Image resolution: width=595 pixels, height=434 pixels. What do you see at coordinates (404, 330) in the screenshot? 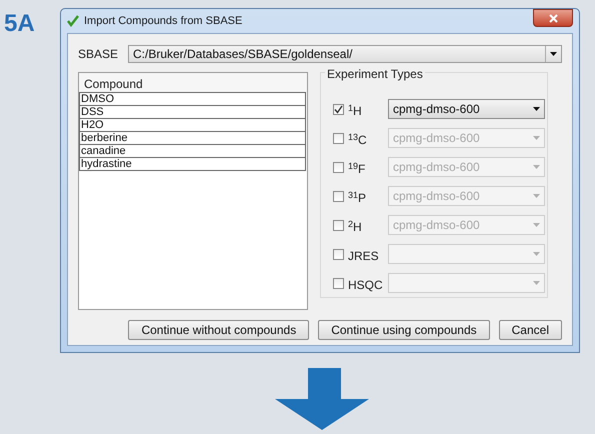
I see `dialog-button: Continue using compounds` at bounding box center [404, 330].